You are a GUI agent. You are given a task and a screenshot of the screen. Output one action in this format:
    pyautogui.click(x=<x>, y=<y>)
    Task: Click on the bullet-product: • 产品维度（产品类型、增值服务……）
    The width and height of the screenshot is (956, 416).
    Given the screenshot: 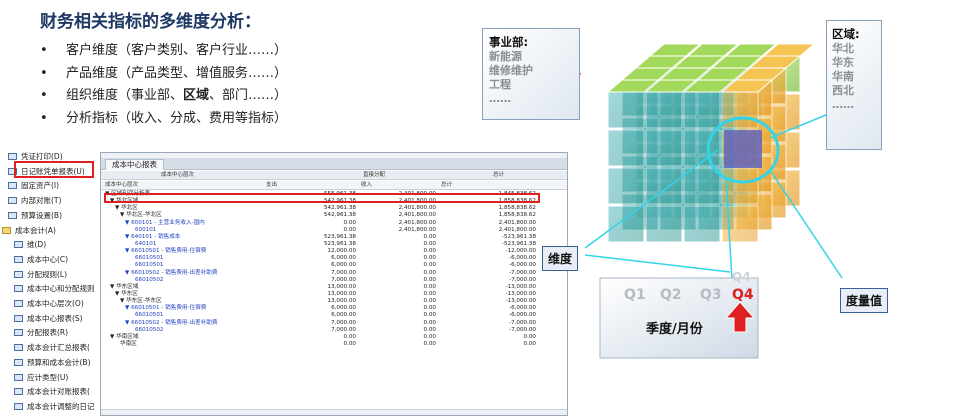 What is the action you would take?
    pyautogui.click(x=164, y=73)
    